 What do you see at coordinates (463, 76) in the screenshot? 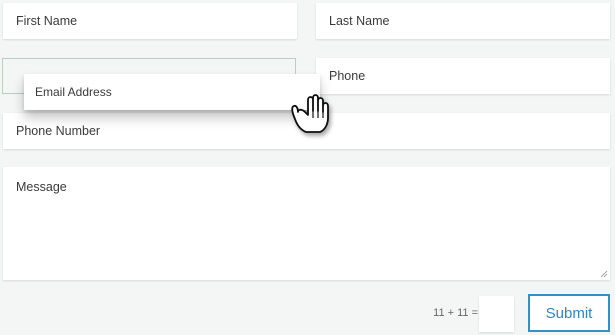
I see `phone-field: Phone` at bounding box center [463, 76].